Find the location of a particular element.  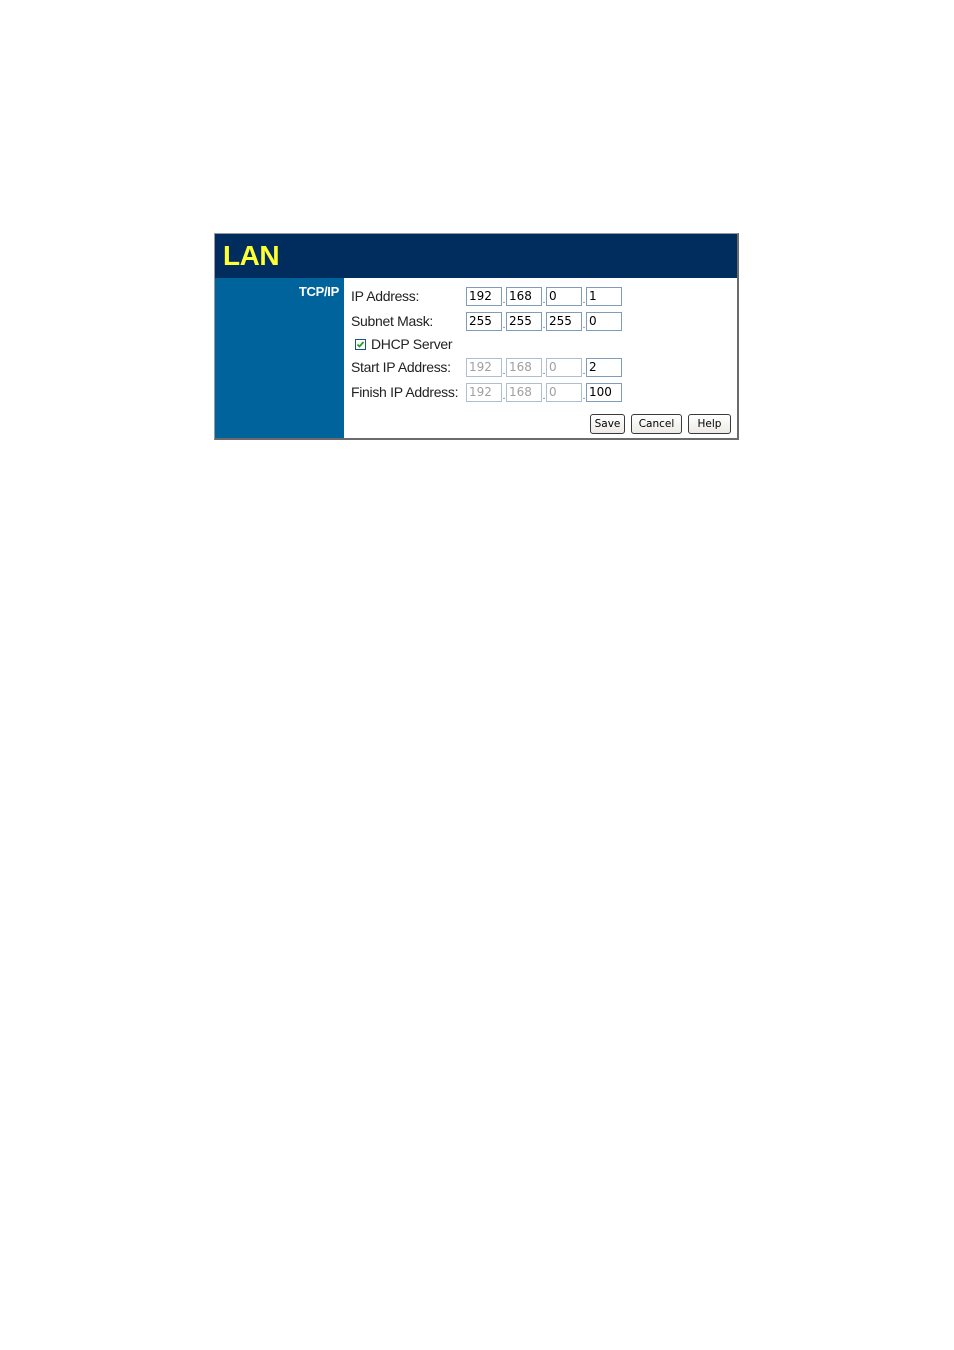

action-buttons: Save Cancel Help is located at coordinates (660, 424).